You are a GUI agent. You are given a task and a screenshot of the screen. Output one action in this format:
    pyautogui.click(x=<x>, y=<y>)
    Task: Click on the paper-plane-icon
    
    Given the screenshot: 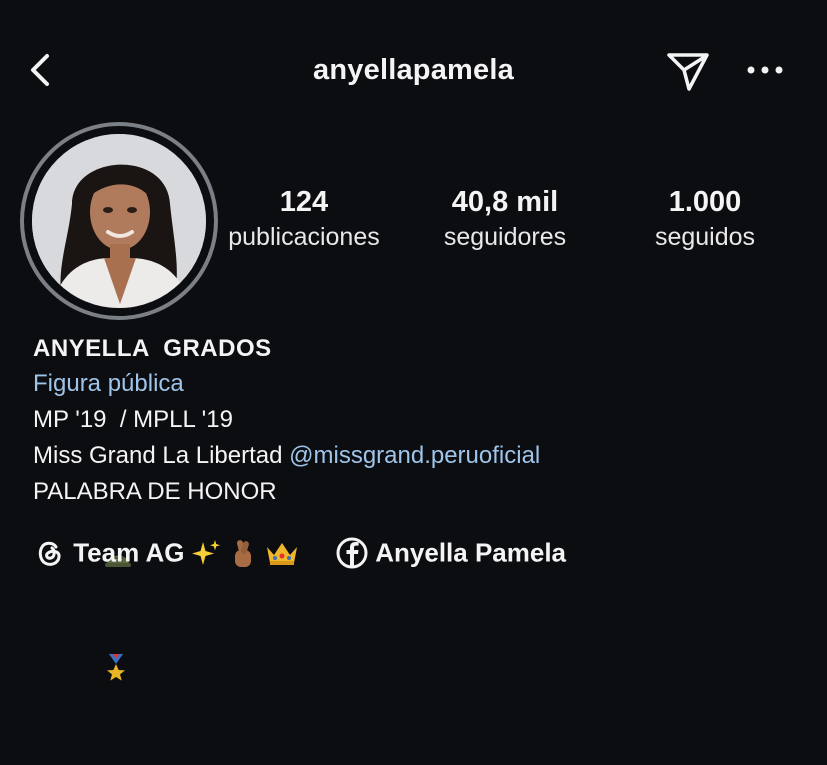 What is the action you would take?
    pyautogui.click(x=688, y=72)
    